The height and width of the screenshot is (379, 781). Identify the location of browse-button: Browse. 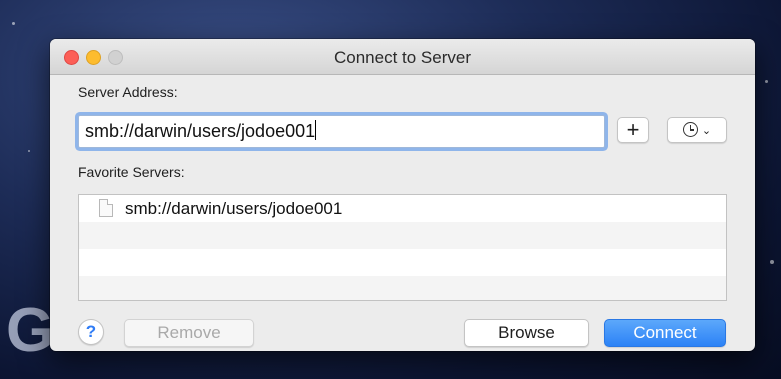
(526, 333).